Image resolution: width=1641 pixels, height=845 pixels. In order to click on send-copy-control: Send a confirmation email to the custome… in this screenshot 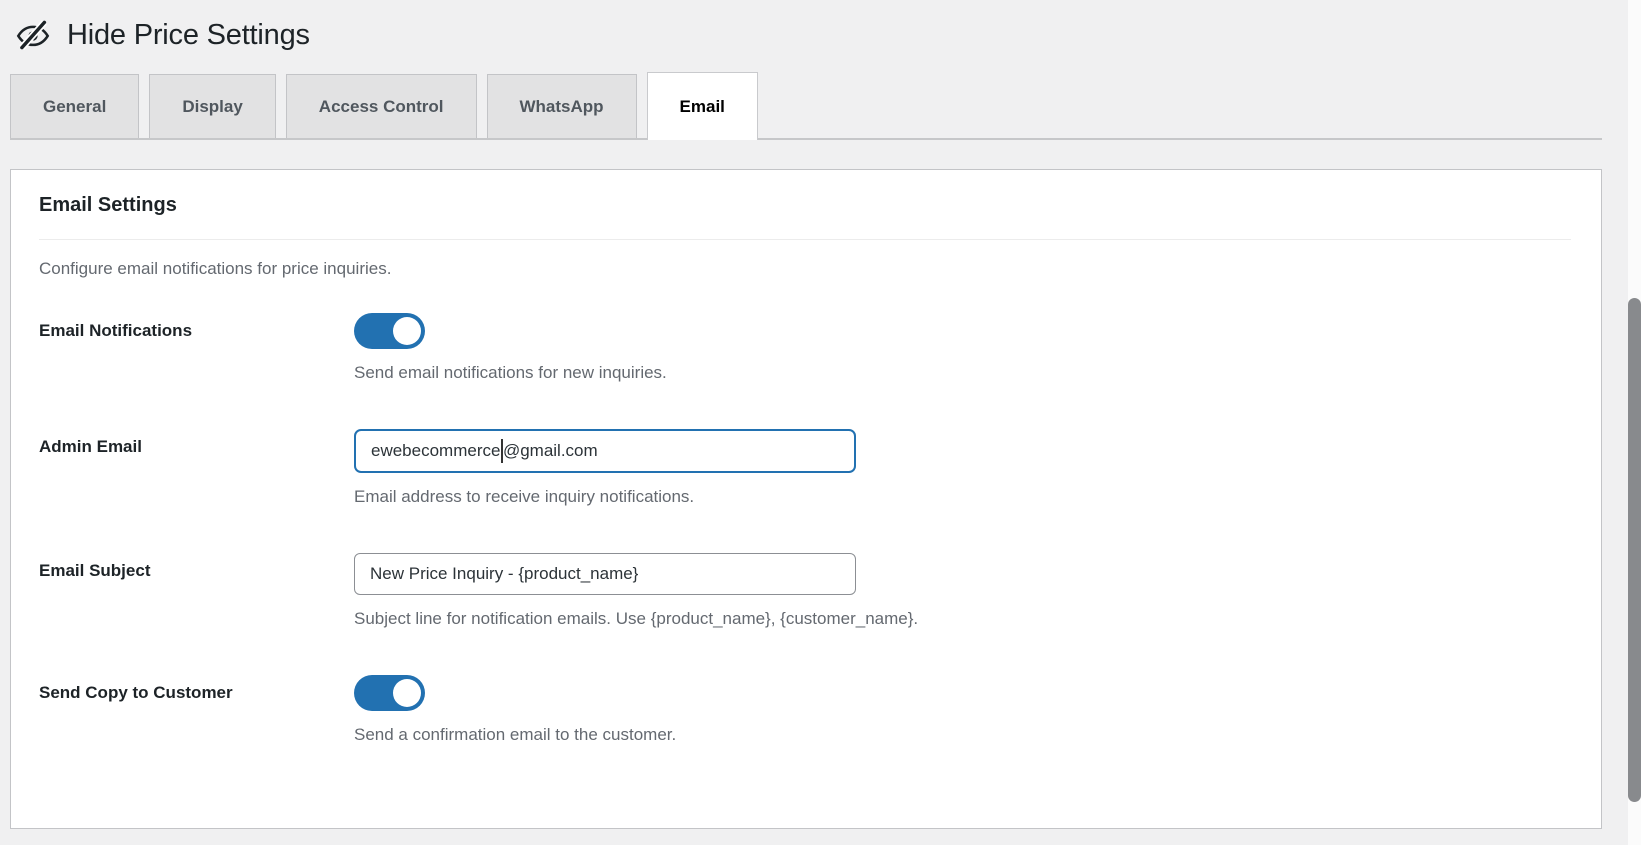, I will do `click(962, 710)`.